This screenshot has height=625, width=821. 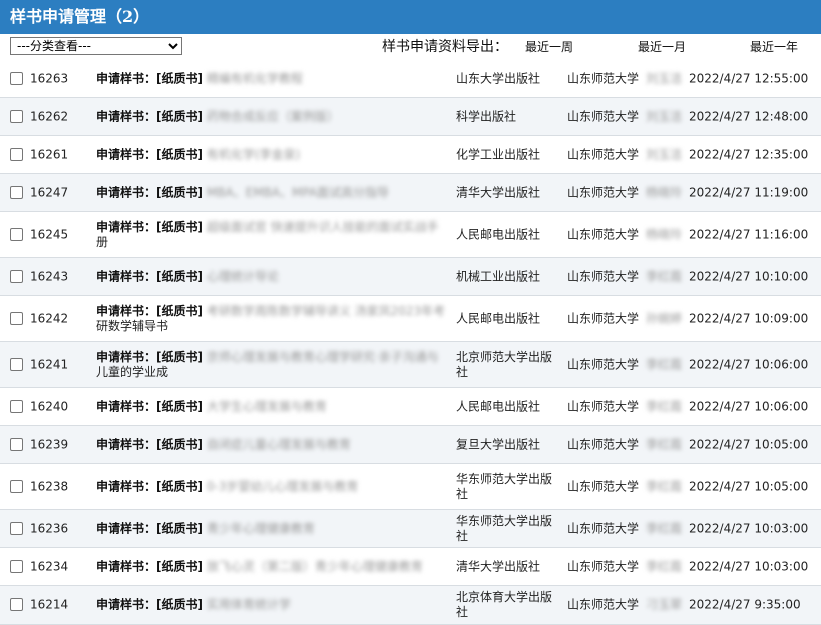 I want to click on publisher: 科学出版社, so click(x=486, y=116).